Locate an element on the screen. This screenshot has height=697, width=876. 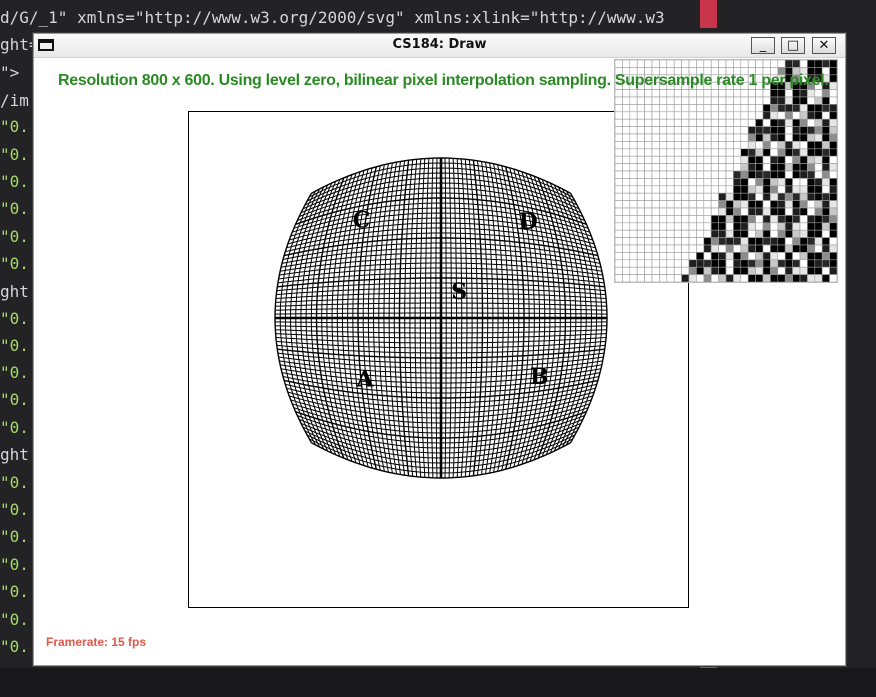
window-titlebar: CS184: Draw _ □ ✕ is located at coordinates (439, 46).